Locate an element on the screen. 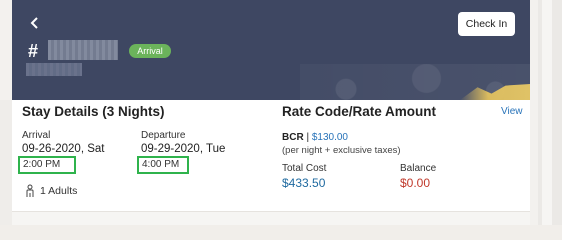  chevron-left-icon is located at coordinates (34, 23).